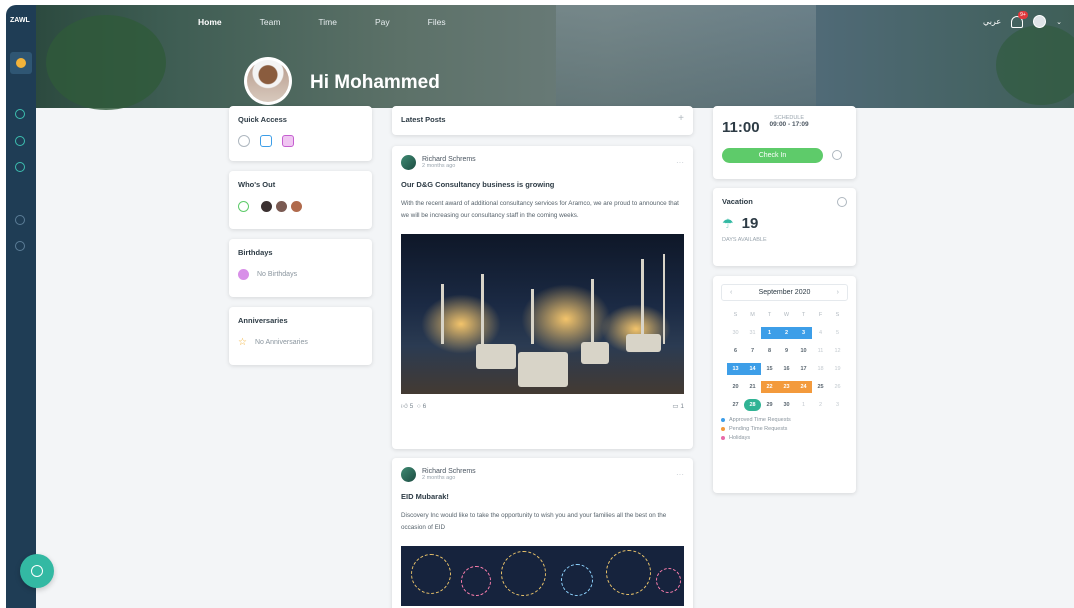  What do you see at coordinates (803, 351) in the screenshot?
I see `calendar-day: 10` at bounding box center [803, 351].